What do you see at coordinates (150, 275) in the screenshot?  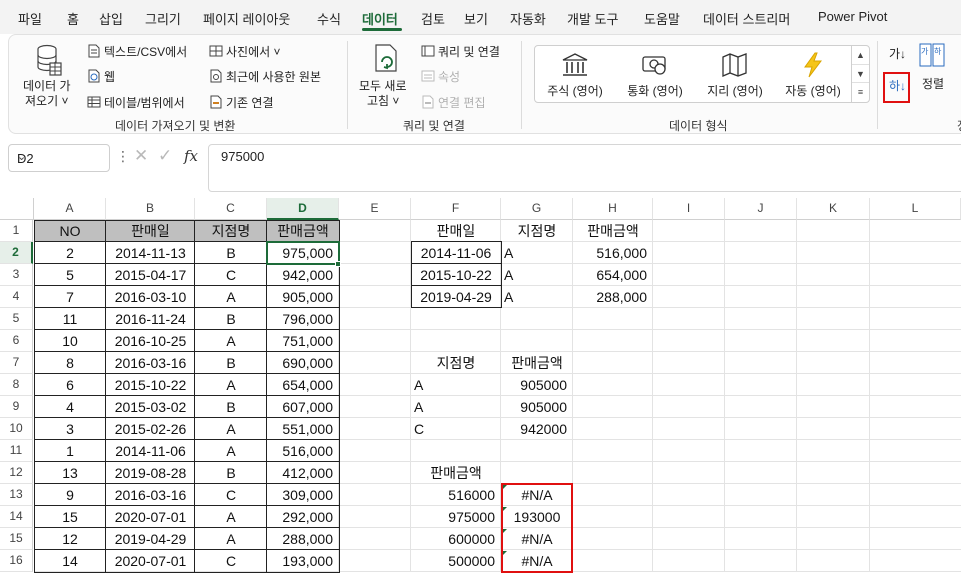 I see `cell-B3: 2015-04-17` at bounding box center [150, 275].